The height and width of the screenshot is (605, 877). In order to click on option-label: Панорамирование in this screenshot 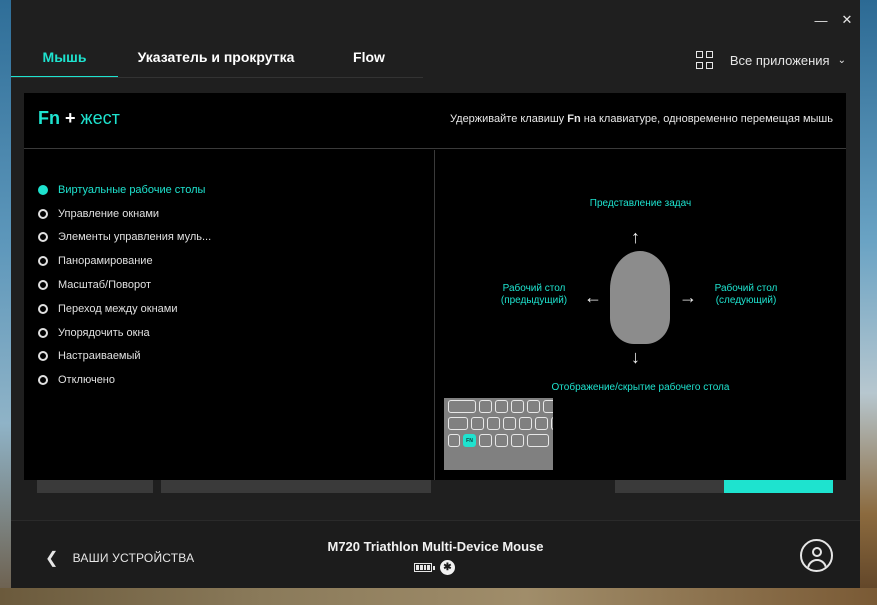, I will do `click(105, 261)`.